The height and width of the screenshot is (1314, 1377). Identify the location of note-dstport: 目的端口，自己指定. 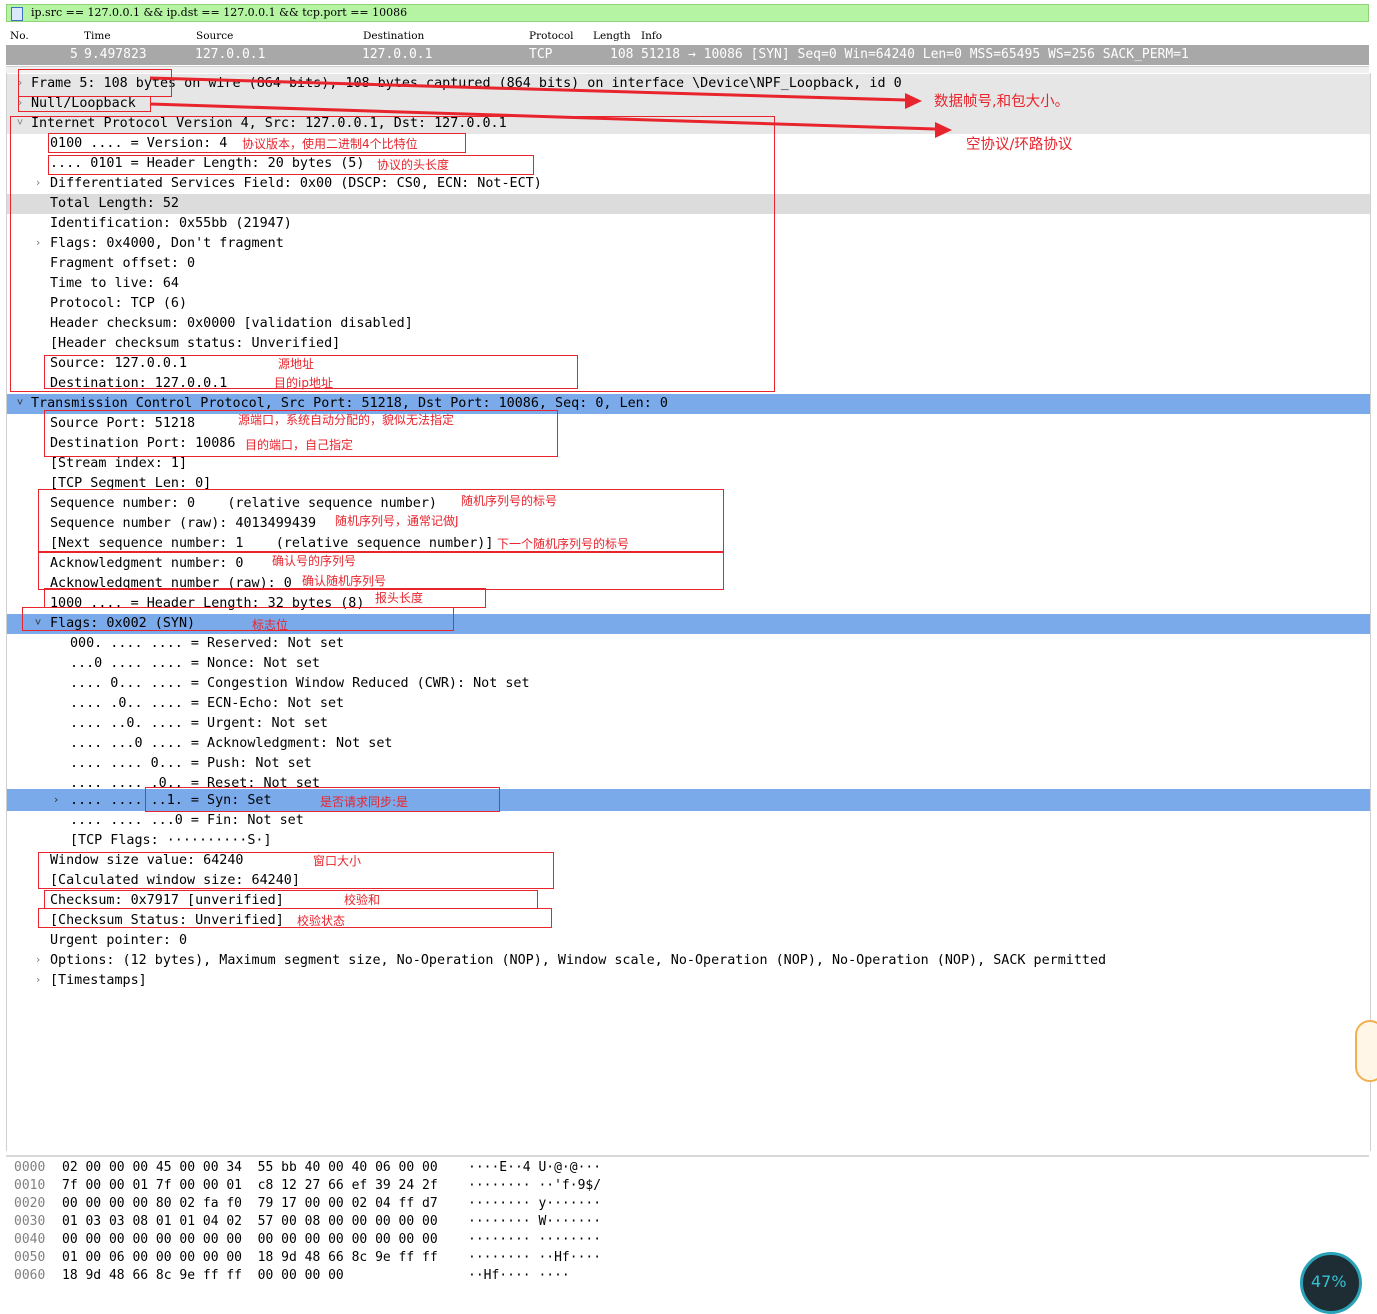
(299, 445).